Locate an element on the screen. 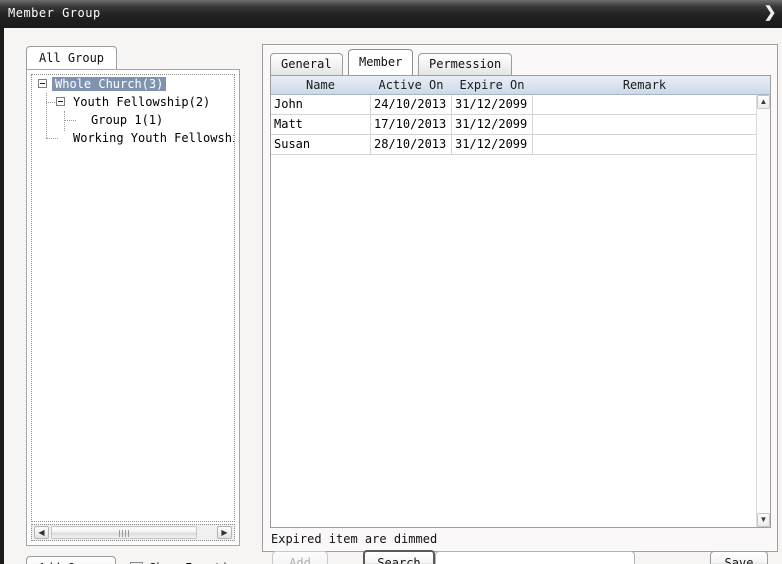 The width and height of the screenshot is (782, 564). tree-node: Working Youth Fellowship is located at coordinates (133, 138).